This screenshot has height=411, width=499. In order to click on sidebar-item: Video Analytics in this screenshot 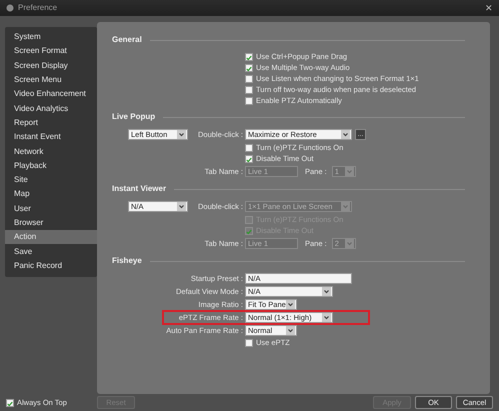, I will do `click(51, 108)`.